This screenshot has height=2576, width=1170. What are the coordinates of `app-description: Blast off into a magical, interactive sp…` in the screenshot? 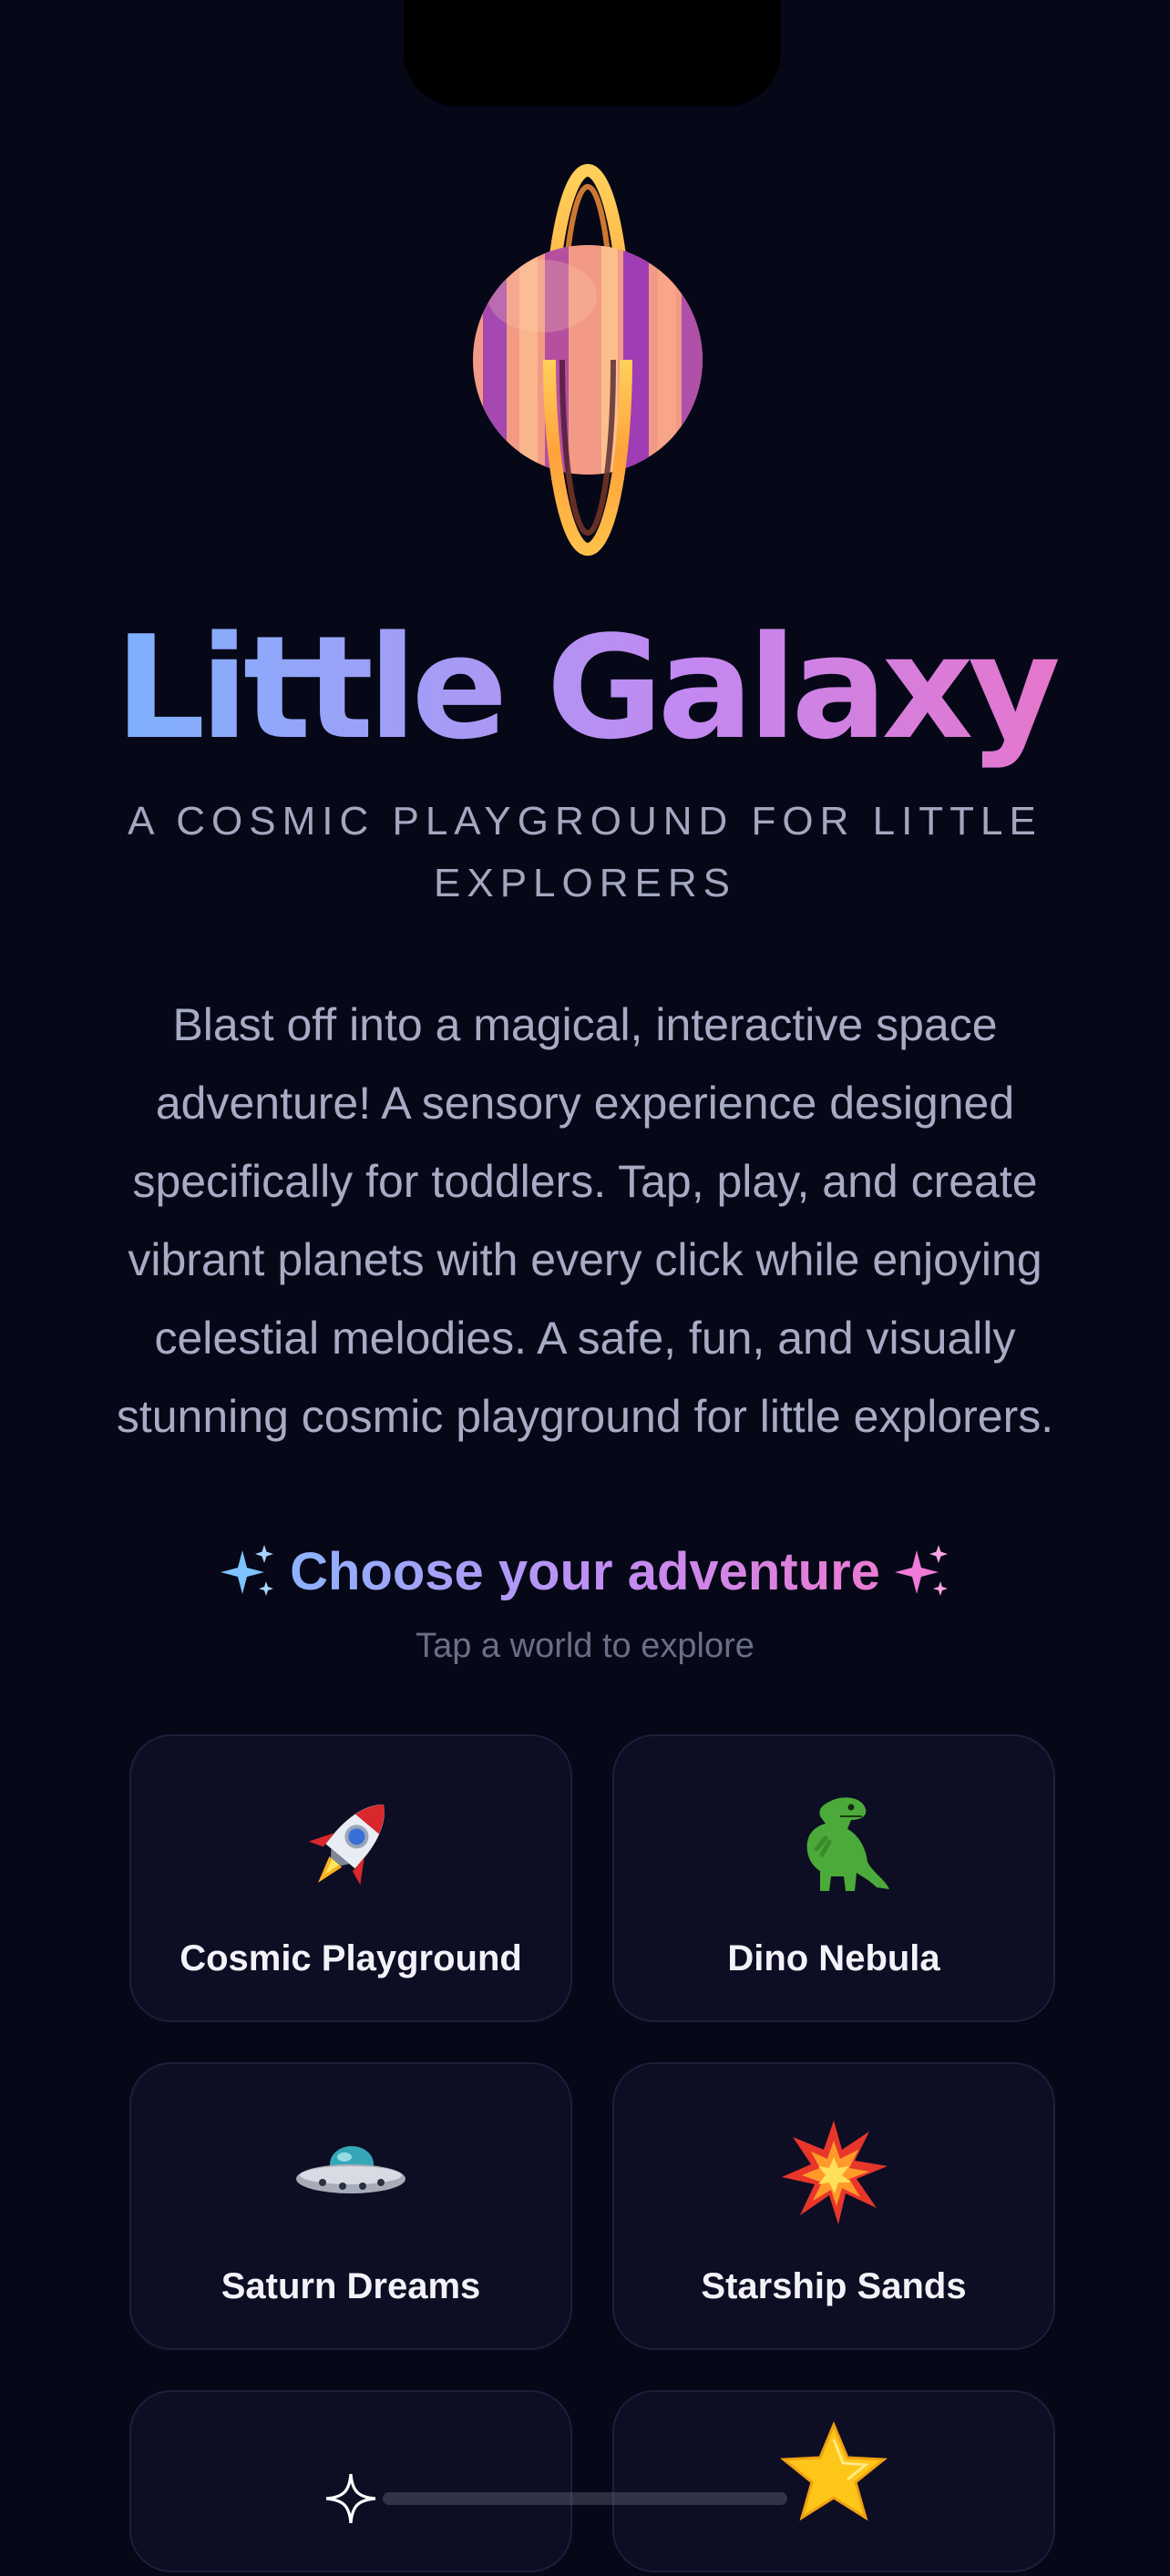 It's located at (585, 1220).